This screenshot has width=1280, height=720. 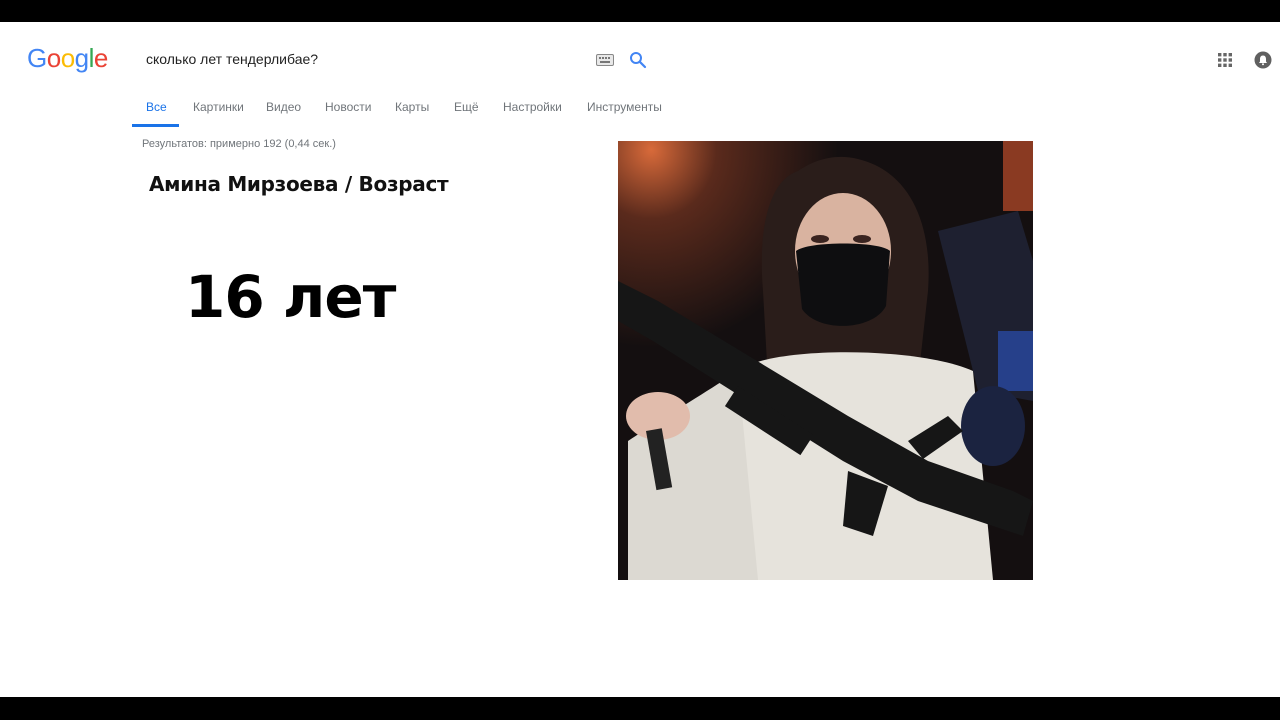 I want to click on answer-value: 16 лет, so click(x=290, y=297).